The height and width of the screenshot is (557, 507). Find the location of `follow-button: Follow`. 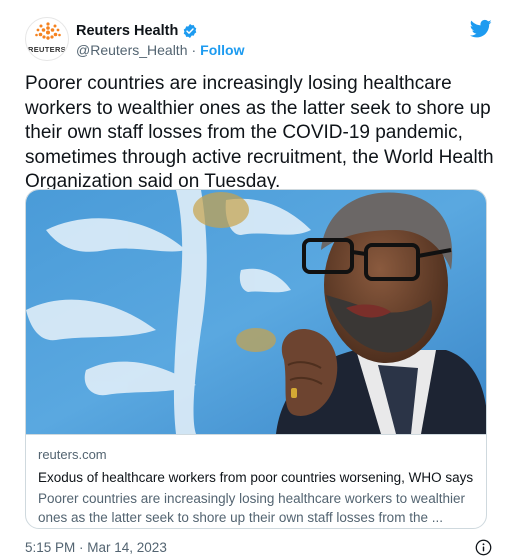

follow-button: Follow is located at coordinates (222, 50).